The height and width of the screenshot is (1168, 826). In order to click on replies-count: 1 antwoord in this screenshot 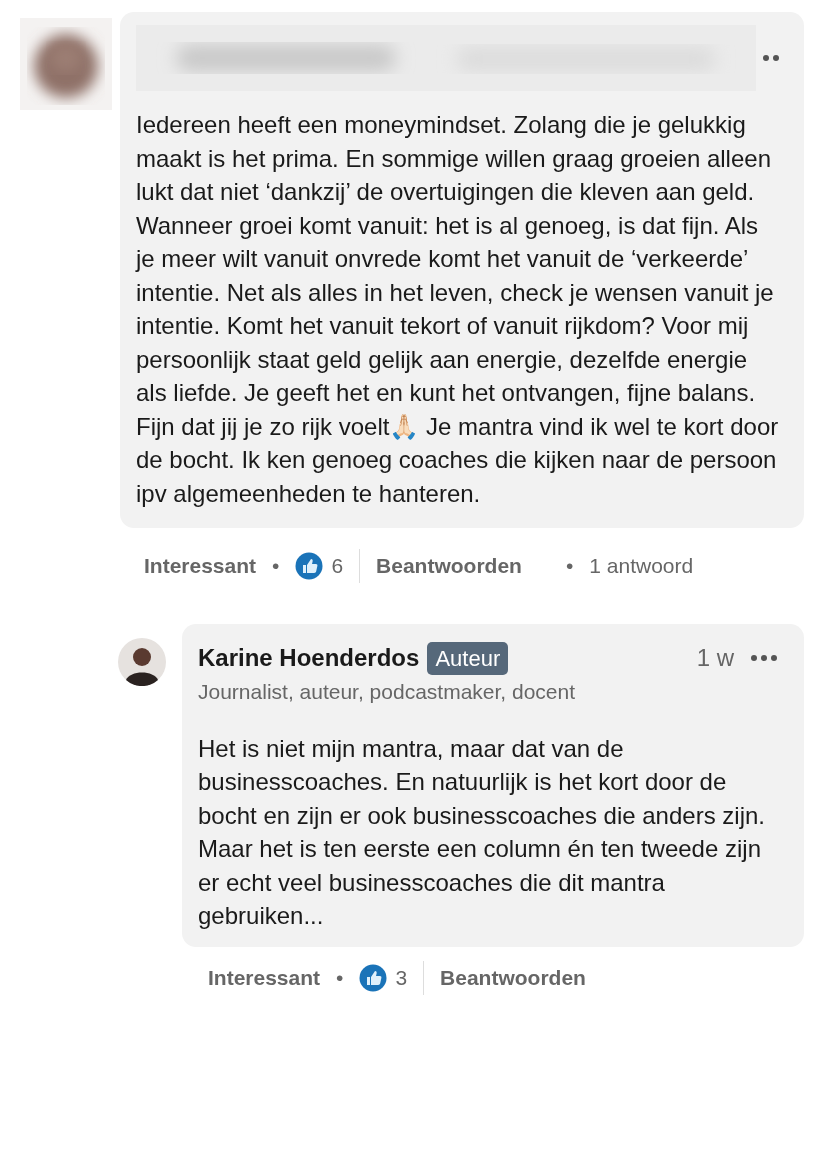, I will do `click(641, 566)`.